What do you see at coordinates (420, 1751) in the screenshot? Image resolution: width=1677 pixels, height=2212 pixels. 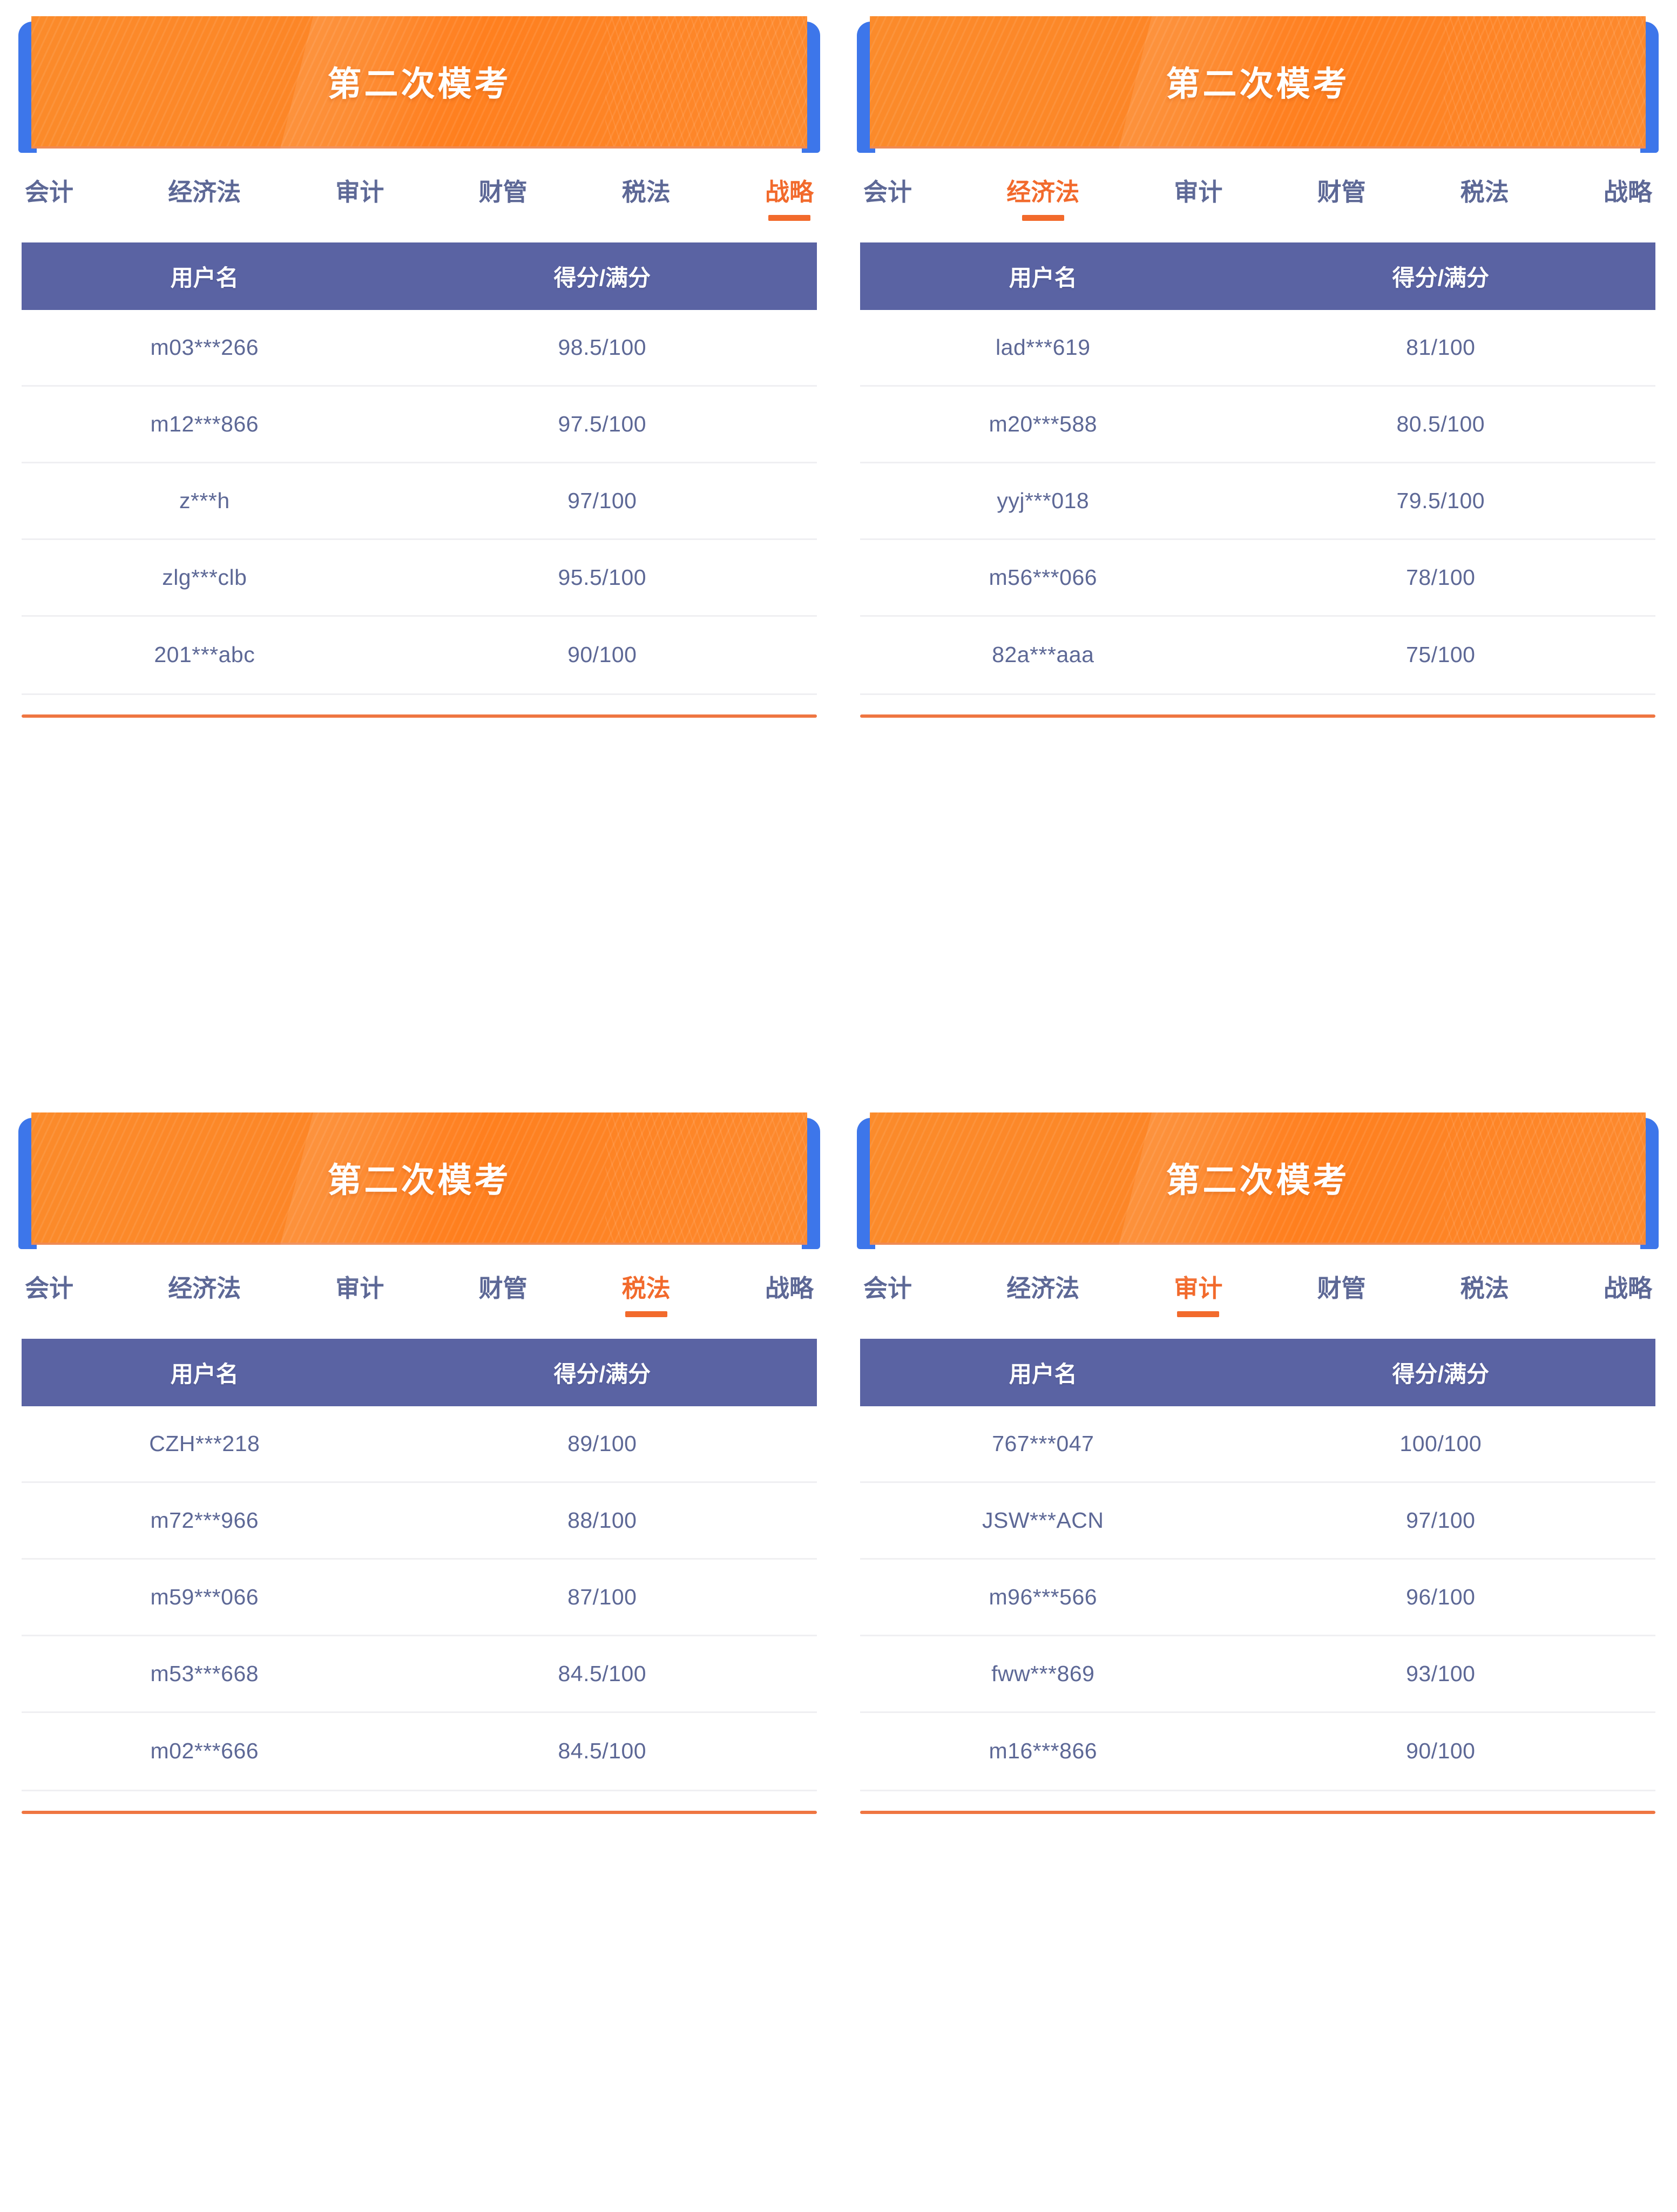 I see `table-row: m02***666 84.5/100` at bounding box center [420, 1751].